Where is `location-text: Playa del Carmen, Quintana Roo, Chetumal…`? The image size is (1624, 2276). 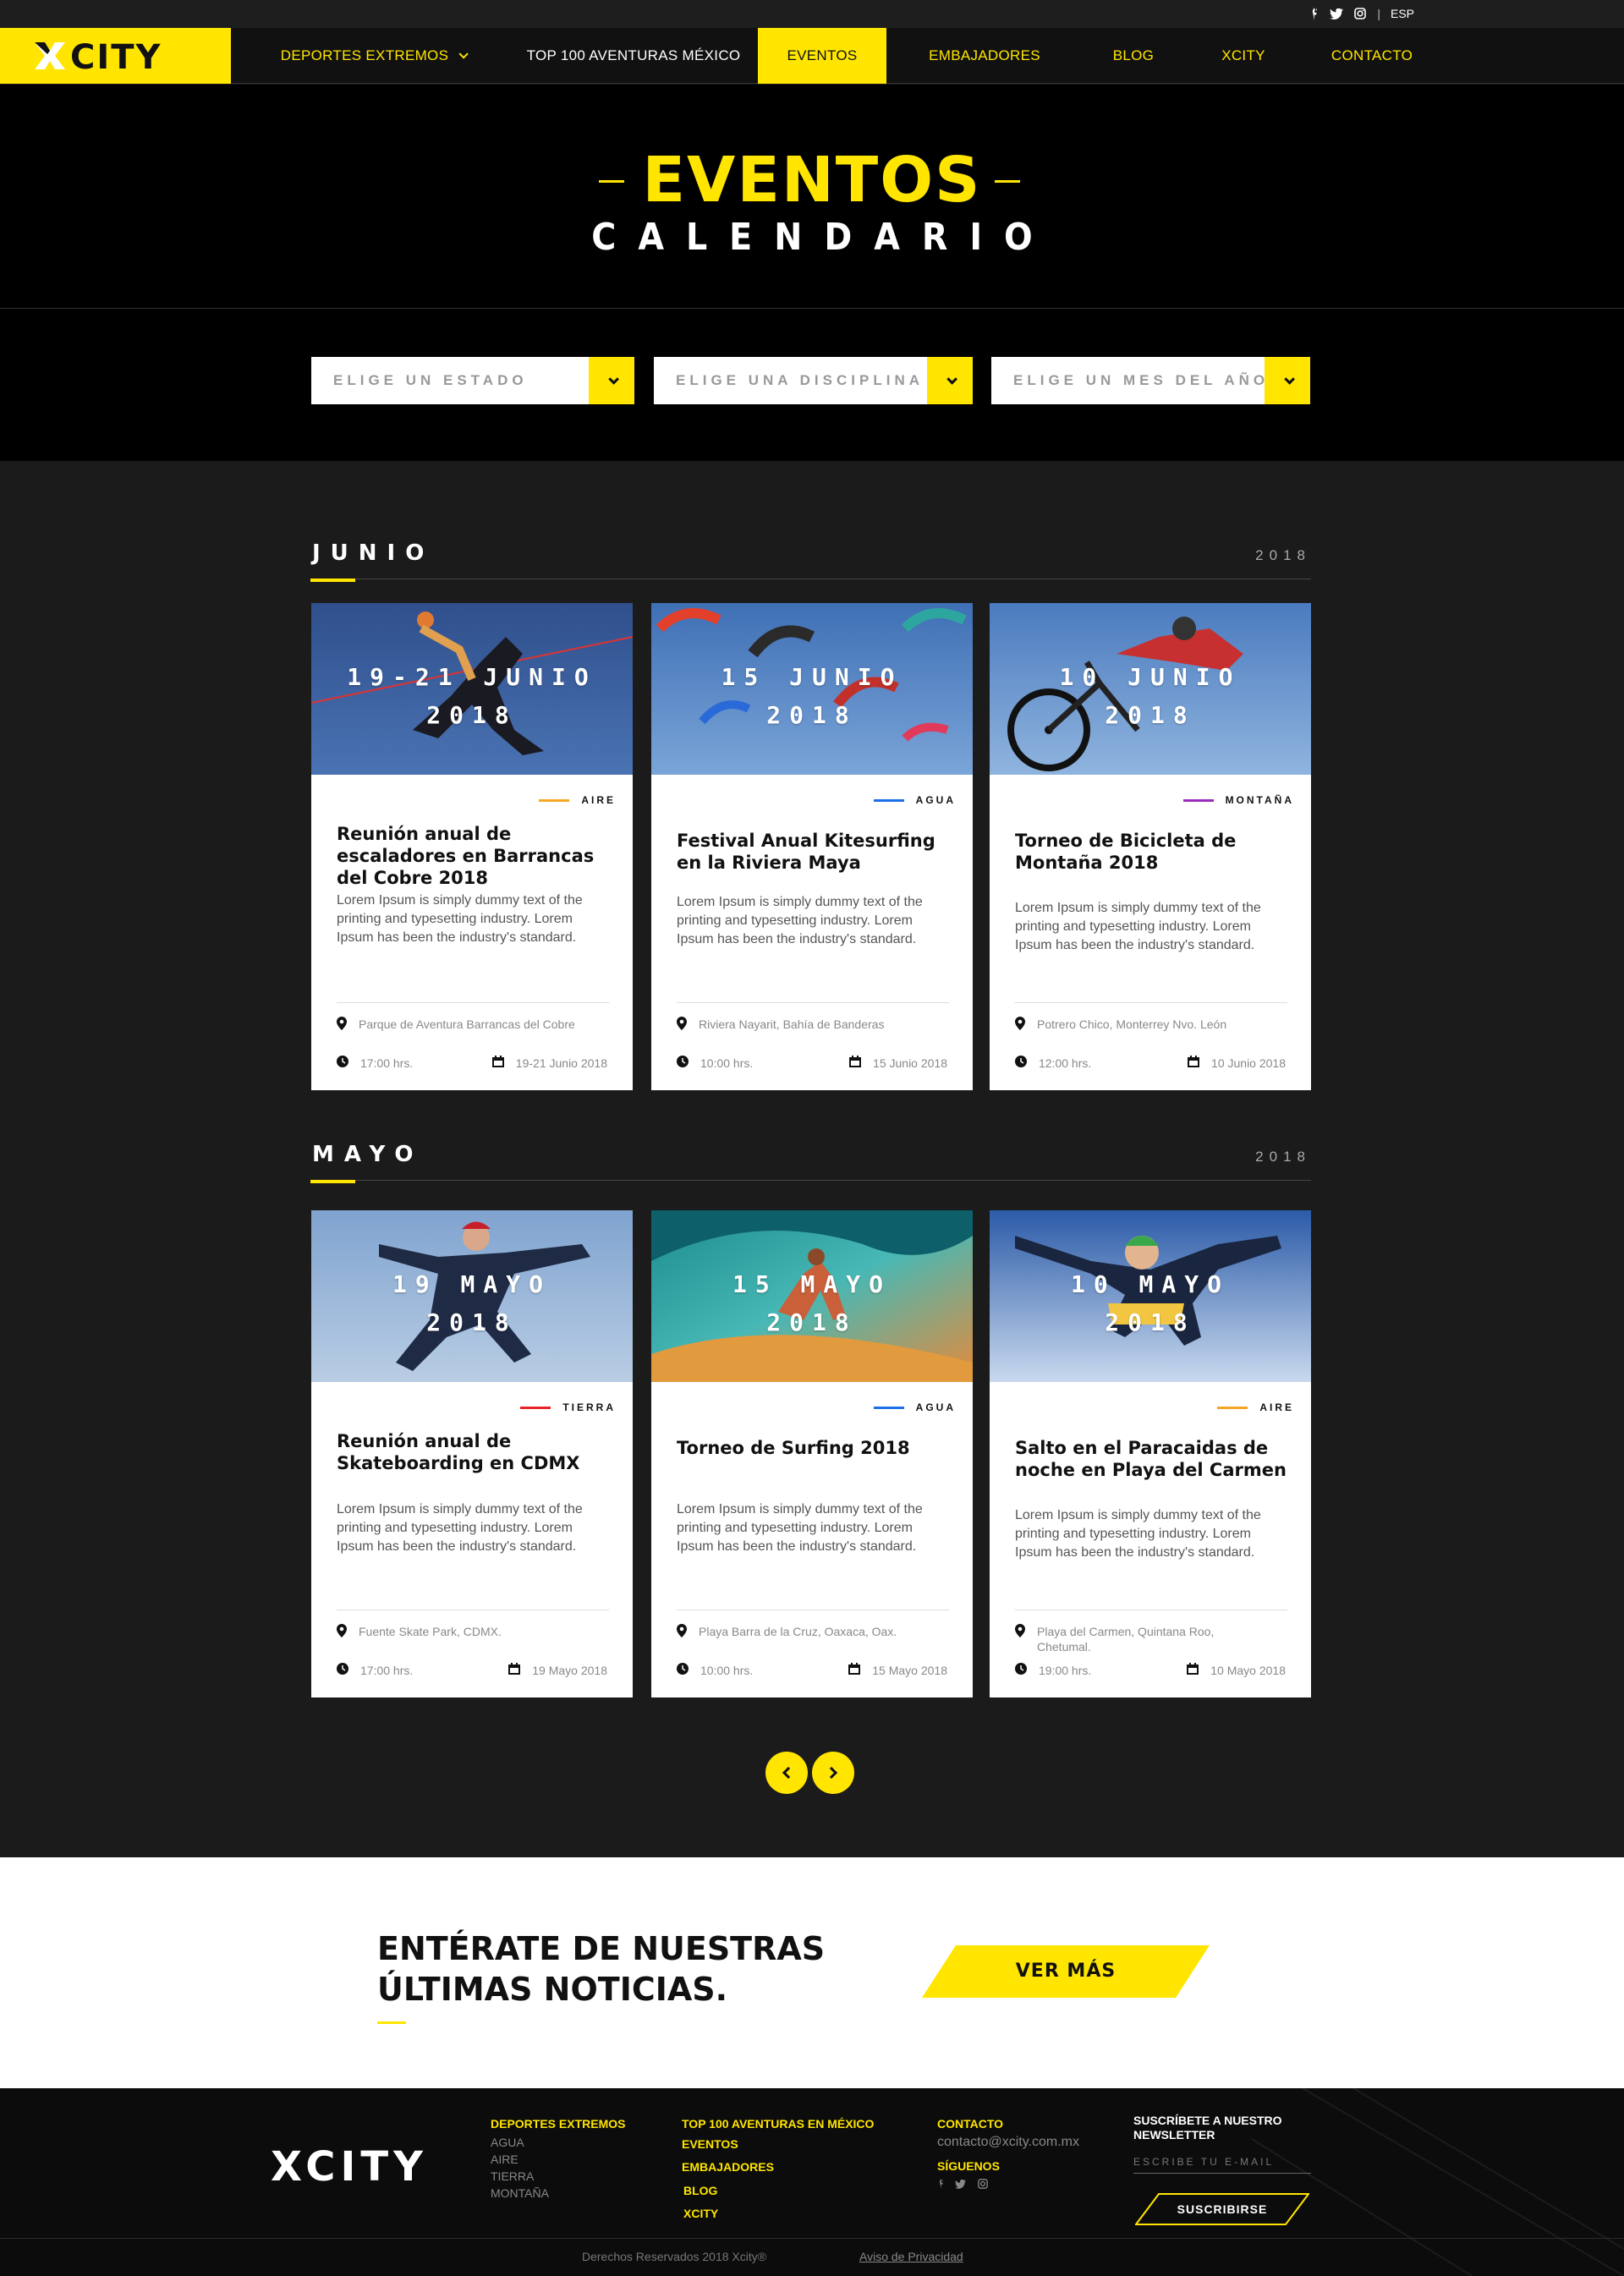
location-text: Playa del Carmen, Quintana Roo, Chetumal… is located at coordinates (1126, 1640).